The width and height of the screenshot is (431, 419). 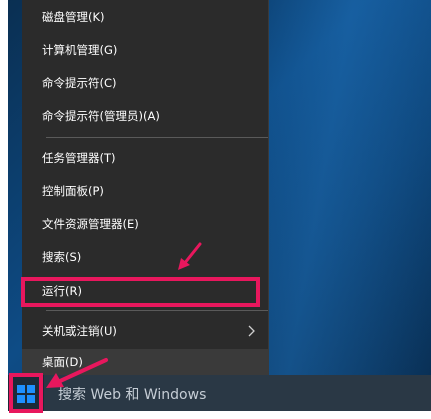 I want to click on menu-item-task-manager: 任务管理器(T), so click(x=145, y=158).